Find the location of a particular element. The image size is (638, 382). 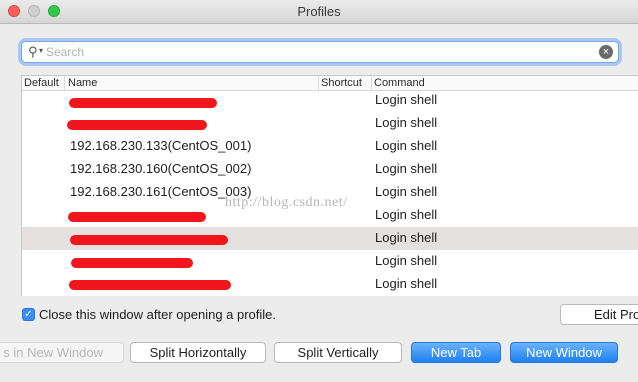

column-header-name: Name is located at coordinates (192, 83).